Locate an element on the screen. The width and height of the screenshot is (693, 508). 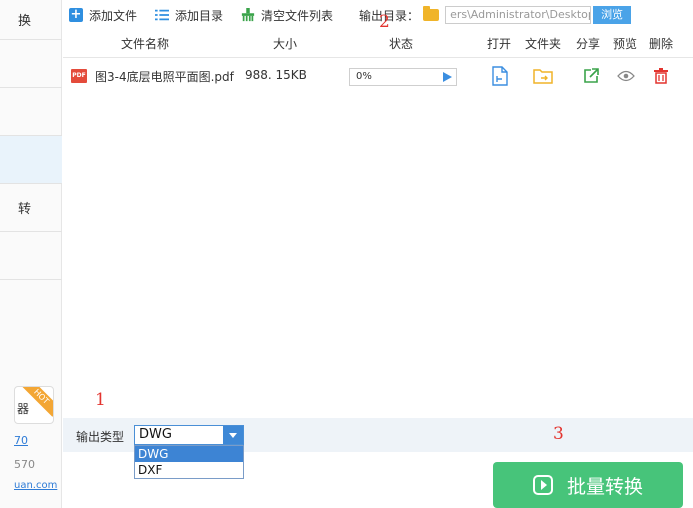
browse-button: 浏览 is located at coordinates (612, 15).